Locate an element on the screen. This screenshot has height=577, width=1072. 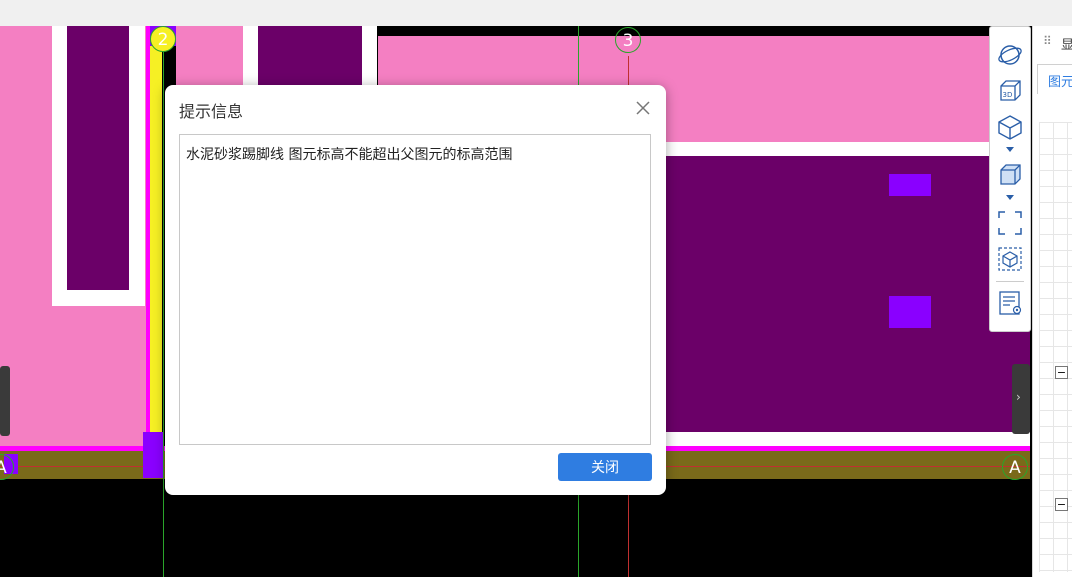
properties-view-icon is located at coordinates (1010, 303).